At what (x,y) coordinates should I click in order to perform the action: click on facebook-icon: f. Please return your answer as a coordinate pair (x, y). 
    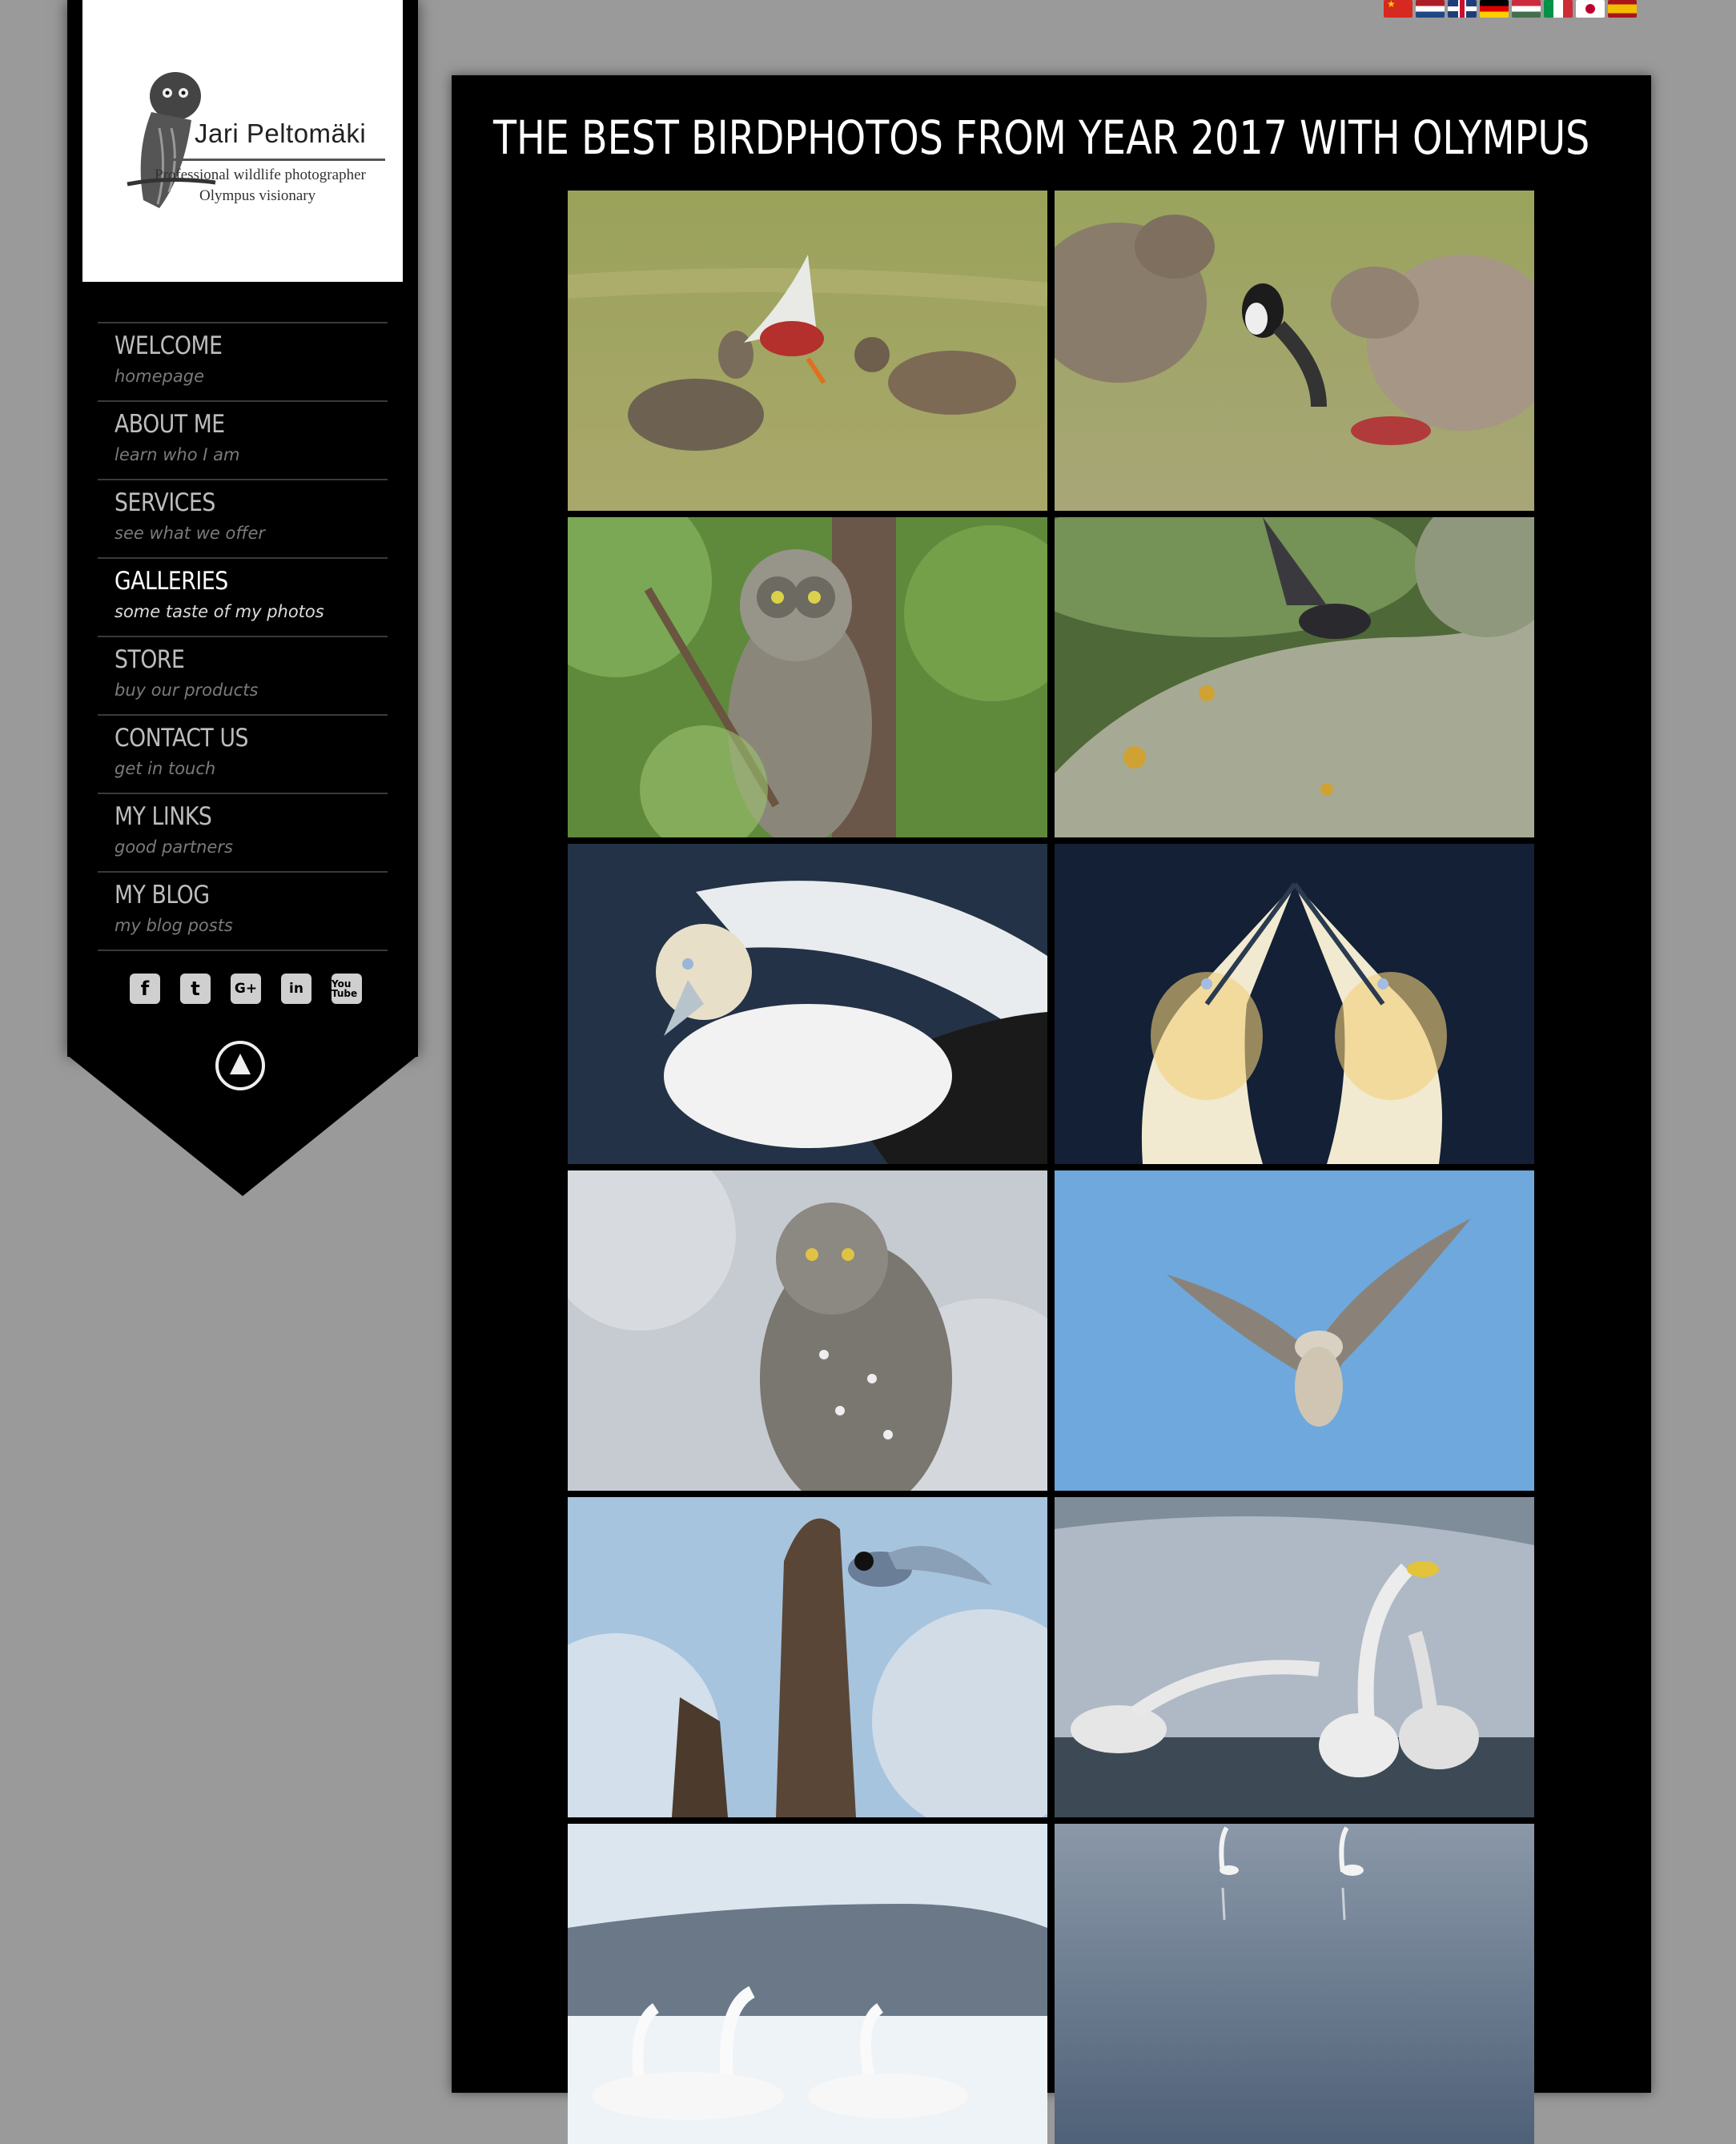
    Looking at the image, I should click on (145, 989).